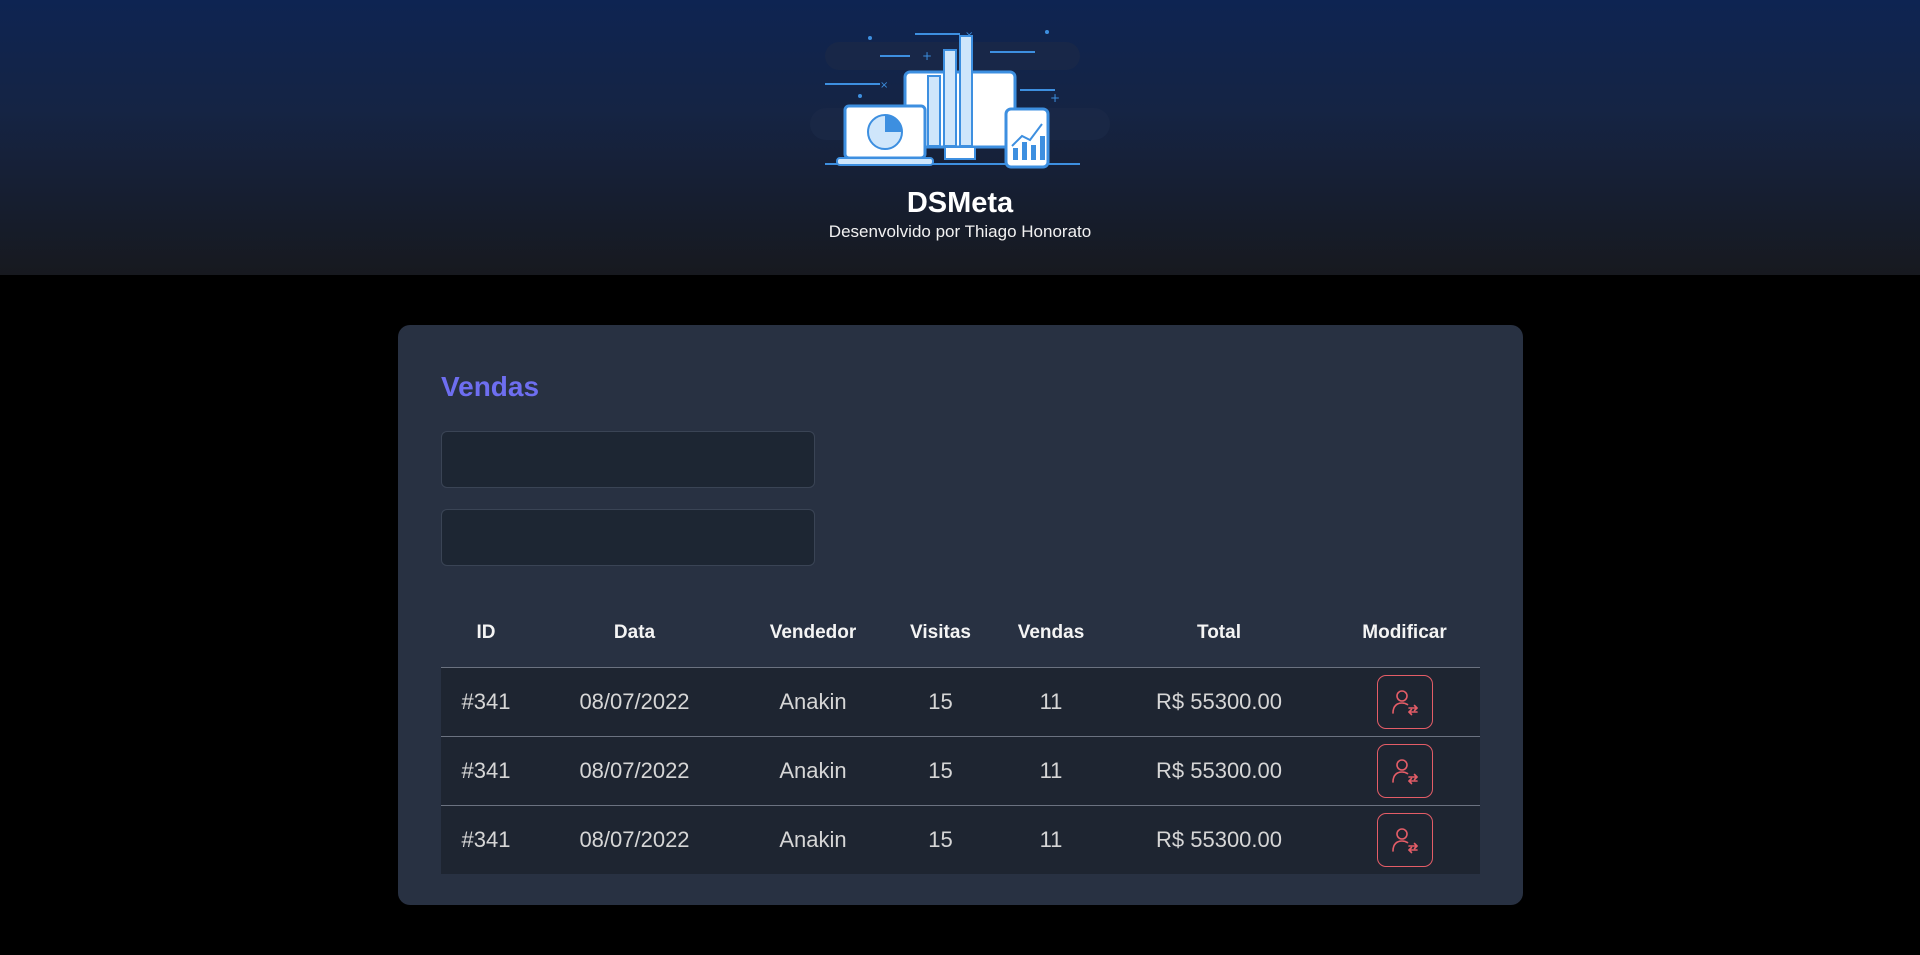 This screenshot has width=1920, height=955. I want to click on header-visits: Visitas, so click(940, 633).